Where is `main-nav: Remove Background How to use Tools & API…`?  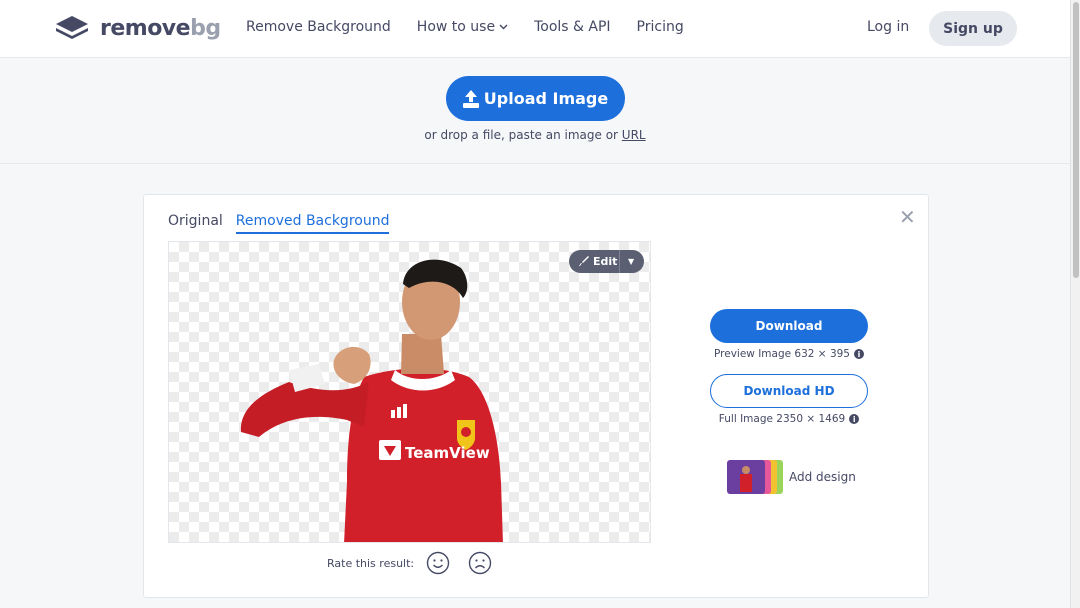 main-nav: Remove Background How to use Tools & API… is located at coordinates (478, 27).